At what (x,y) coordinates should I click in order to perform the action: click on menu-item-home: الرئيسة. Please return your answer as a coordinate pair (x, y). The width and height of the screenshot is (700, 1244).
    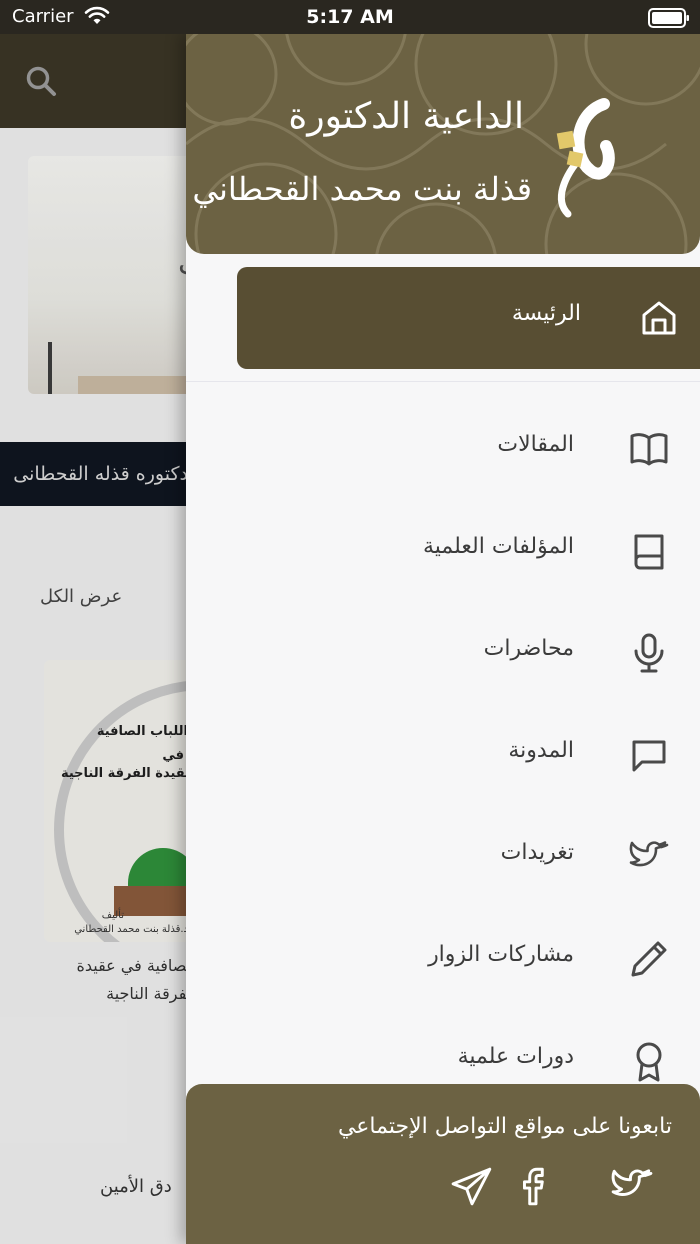
    Looking at the image, I should click on (468, 318).